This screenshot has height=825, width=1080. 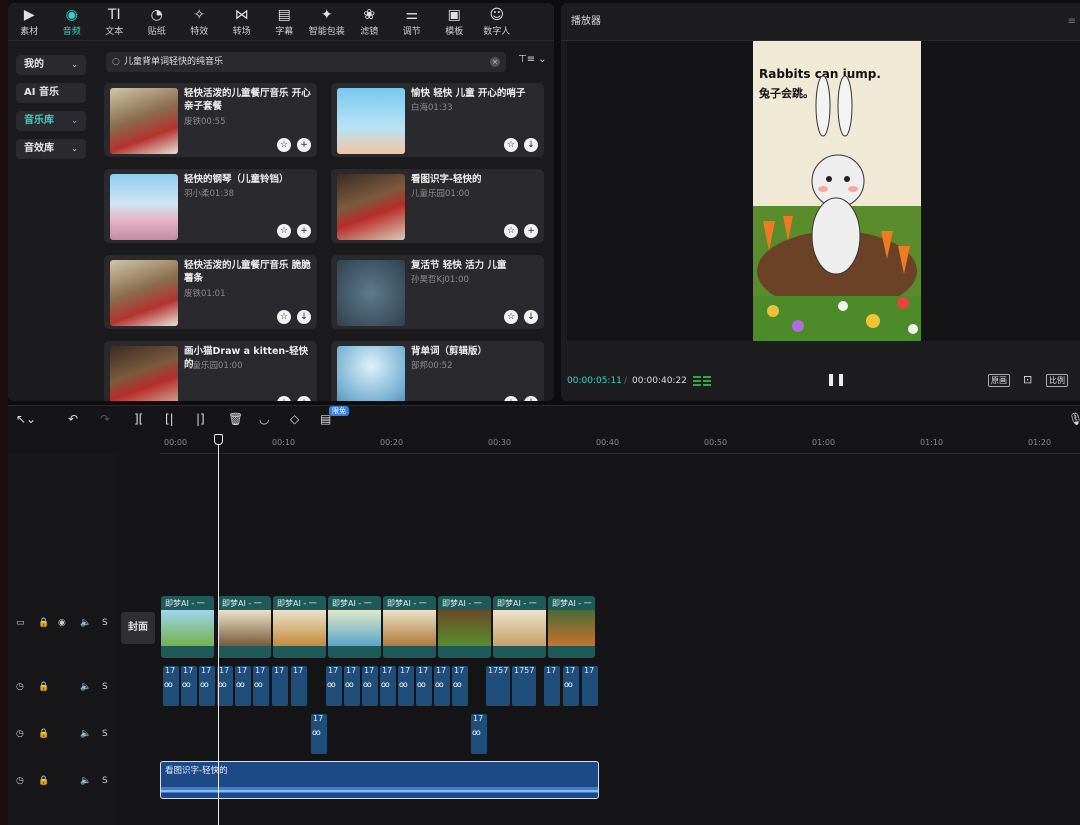 I want to click on menu-icon: ≡, so click(x=1072, y=22).